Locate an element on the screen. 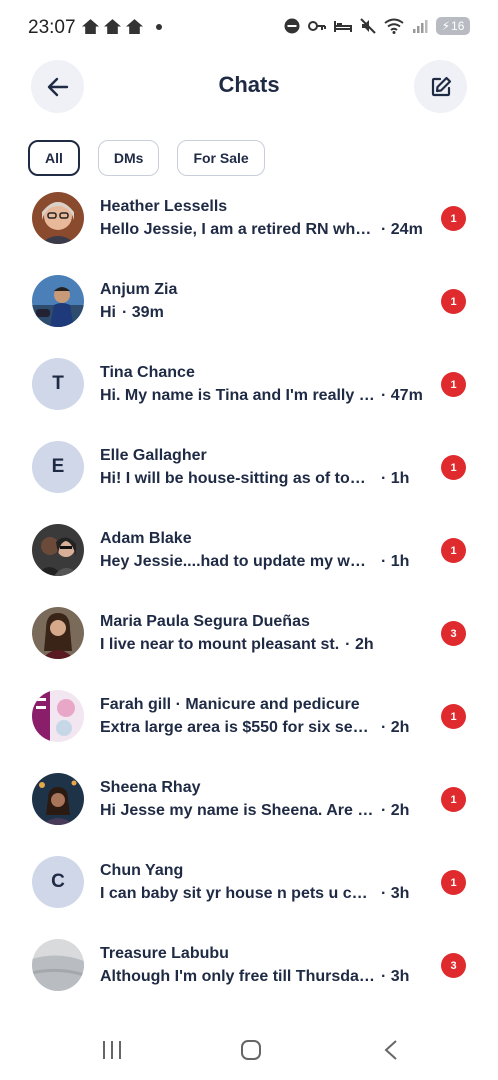 The width and height of the screenshot is (498, 1080). notification-icons is located at coordinates (122, 26).